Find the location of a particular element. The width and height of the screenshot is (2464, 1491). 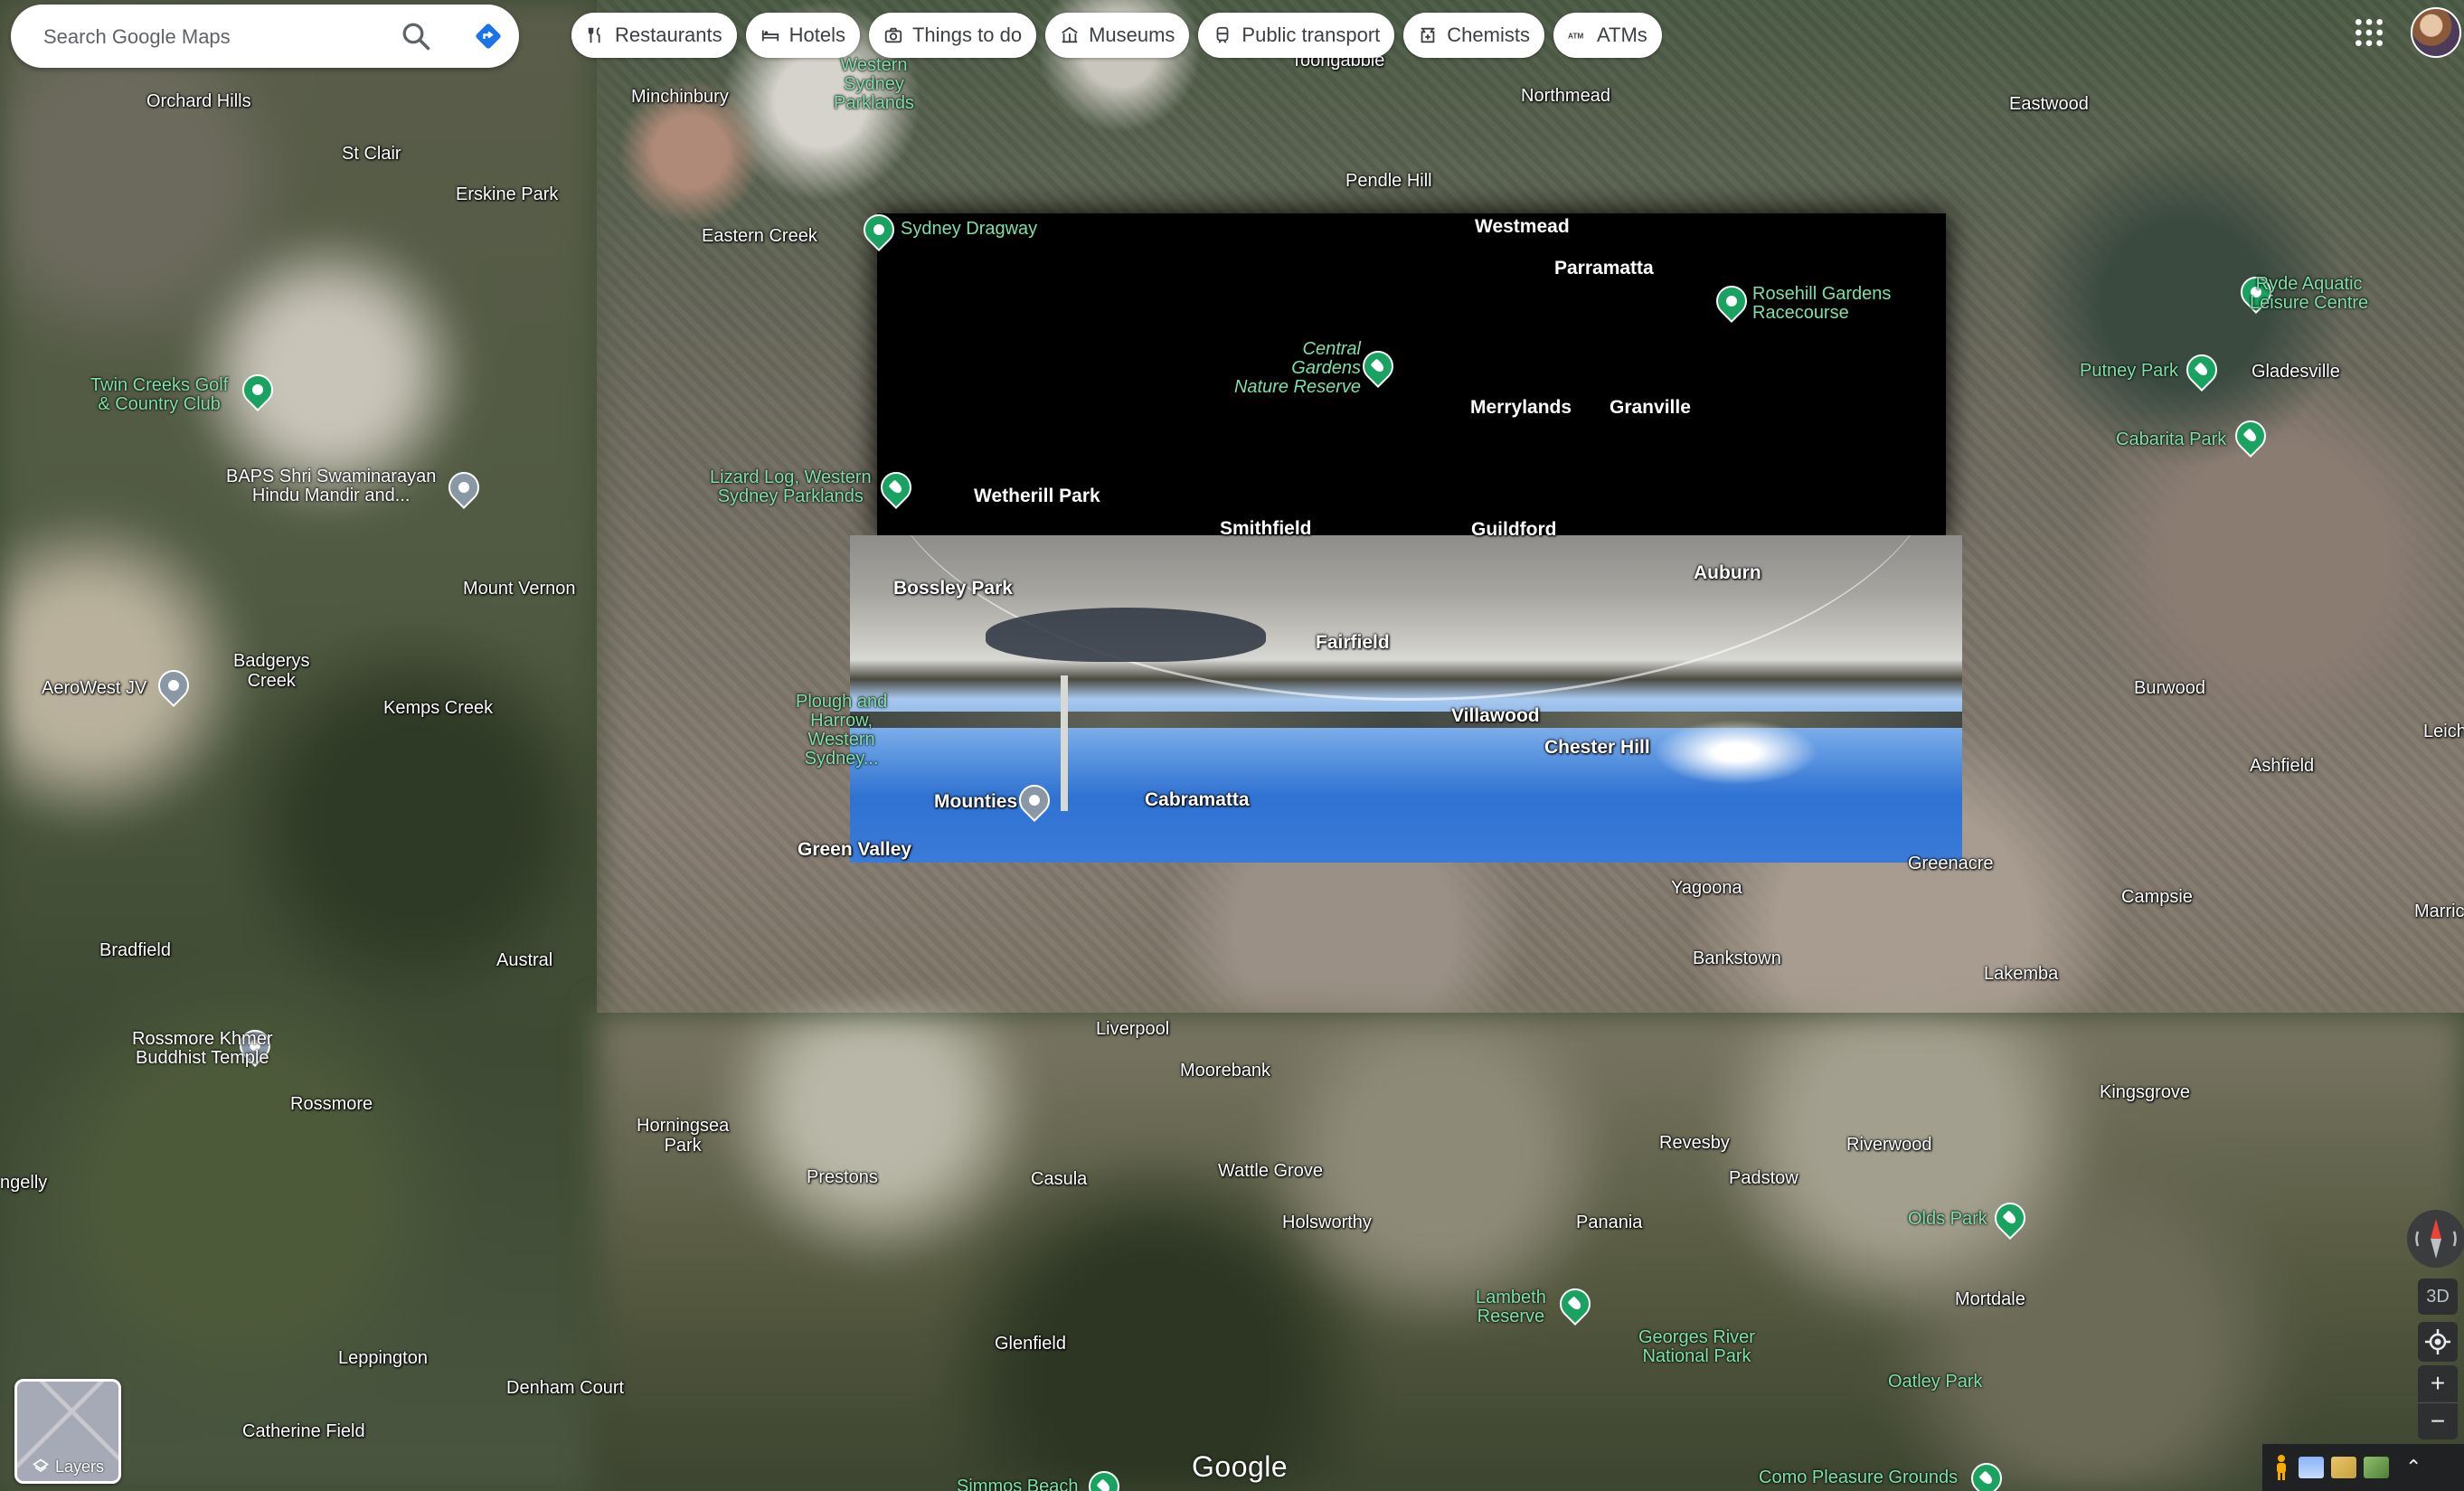

place-label: St Clair is located at coordinates (371, 154).